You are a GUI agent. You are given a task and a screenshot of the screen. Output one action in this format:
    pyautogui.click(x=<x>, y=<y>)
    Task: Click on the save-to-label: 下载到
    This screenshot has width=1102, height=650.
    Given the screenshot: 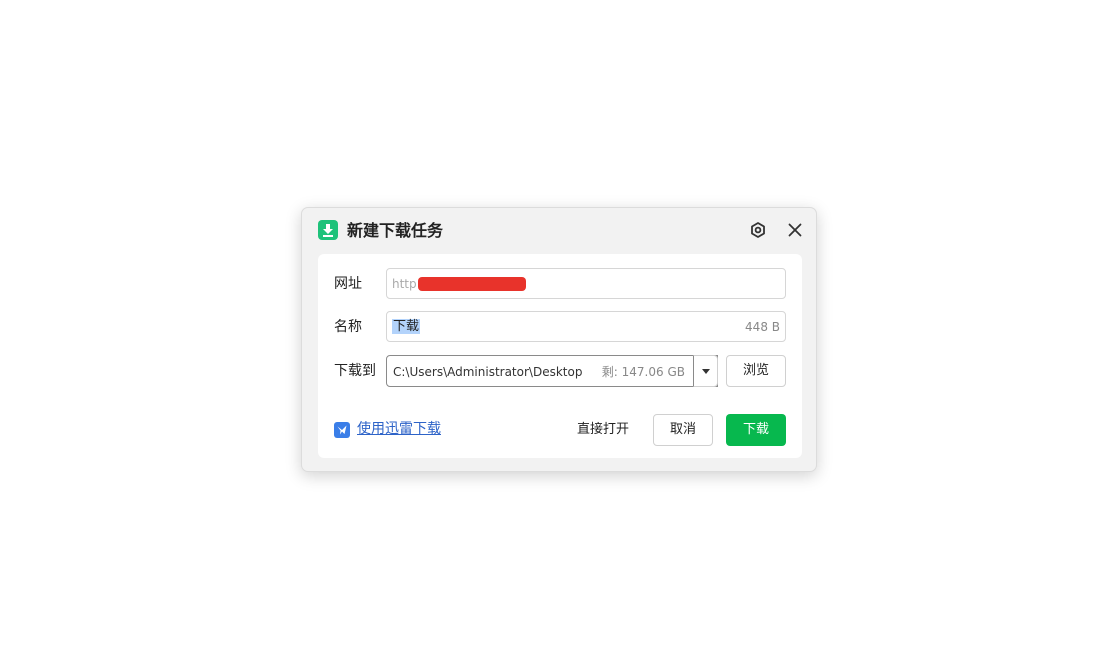 What is the action you would take?
    pyautogui.click(x=355, y=371)
    